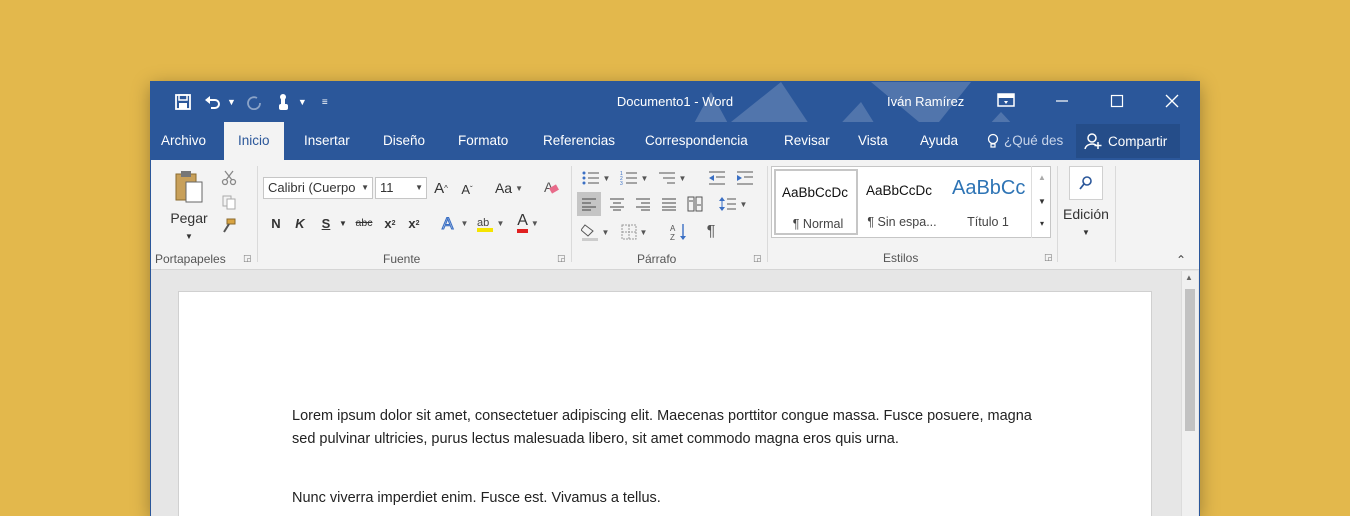  I want to click on highlight-icon: ab ▼, so click(490, 223).